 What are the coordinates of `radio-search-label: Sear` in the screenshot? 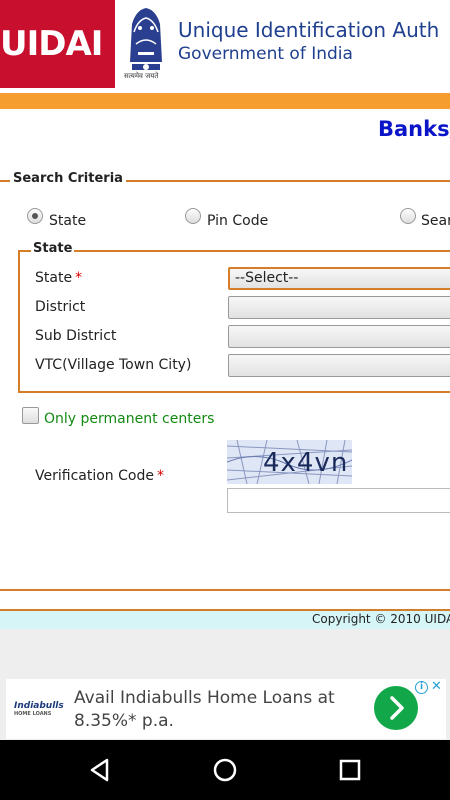 It's located at (435, 221).